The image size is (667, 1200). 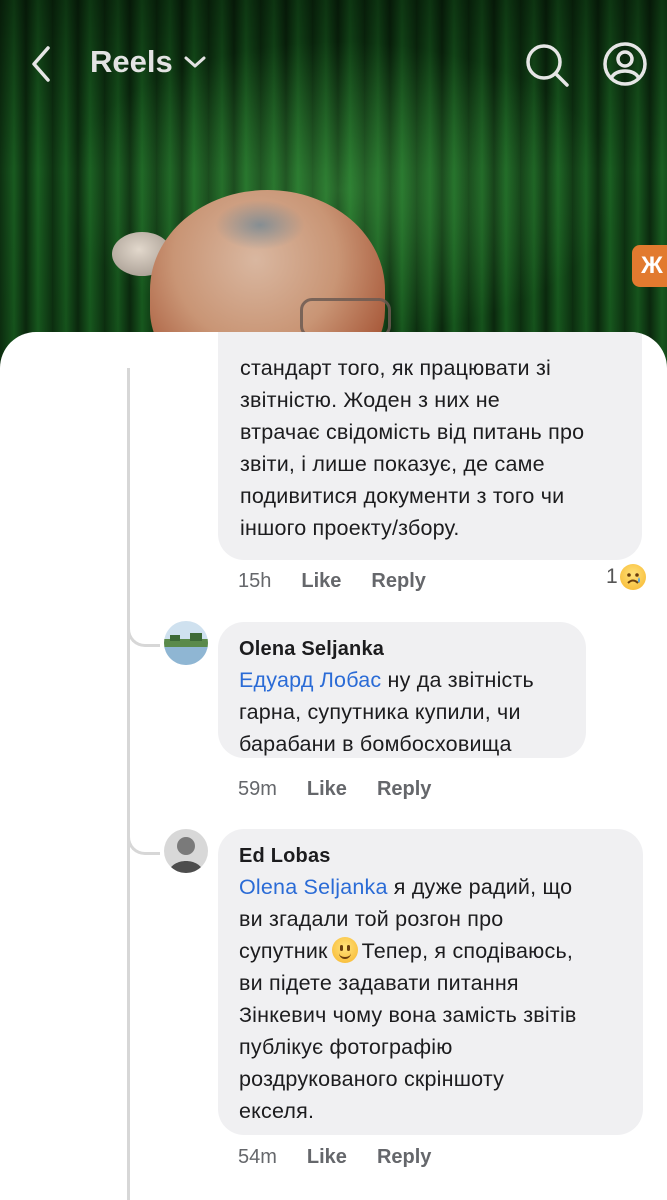 I want to click on reaction-summary: 1, so click(x=626, y=577).